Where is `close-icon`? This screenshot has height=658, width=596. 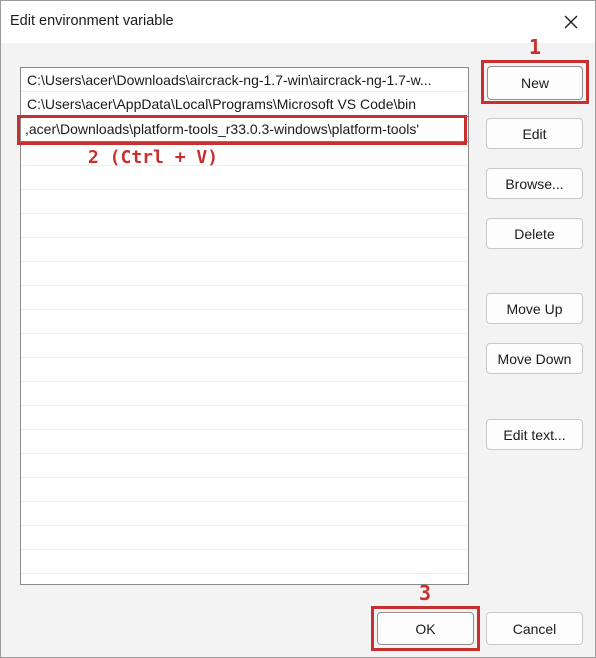 close-icon is located at coordinates (571, 22).